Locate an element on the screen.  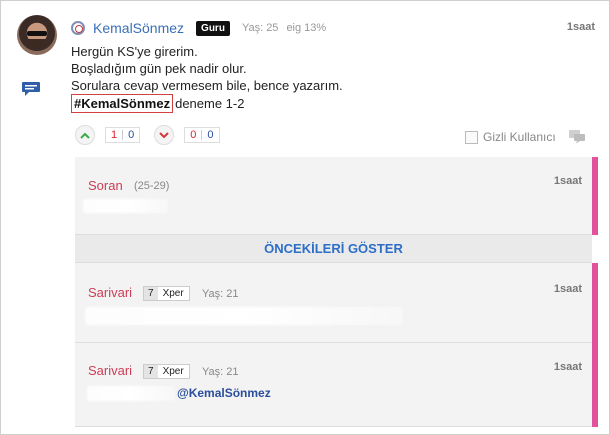
comment-username: Soran is located at coordinates (105, 185).